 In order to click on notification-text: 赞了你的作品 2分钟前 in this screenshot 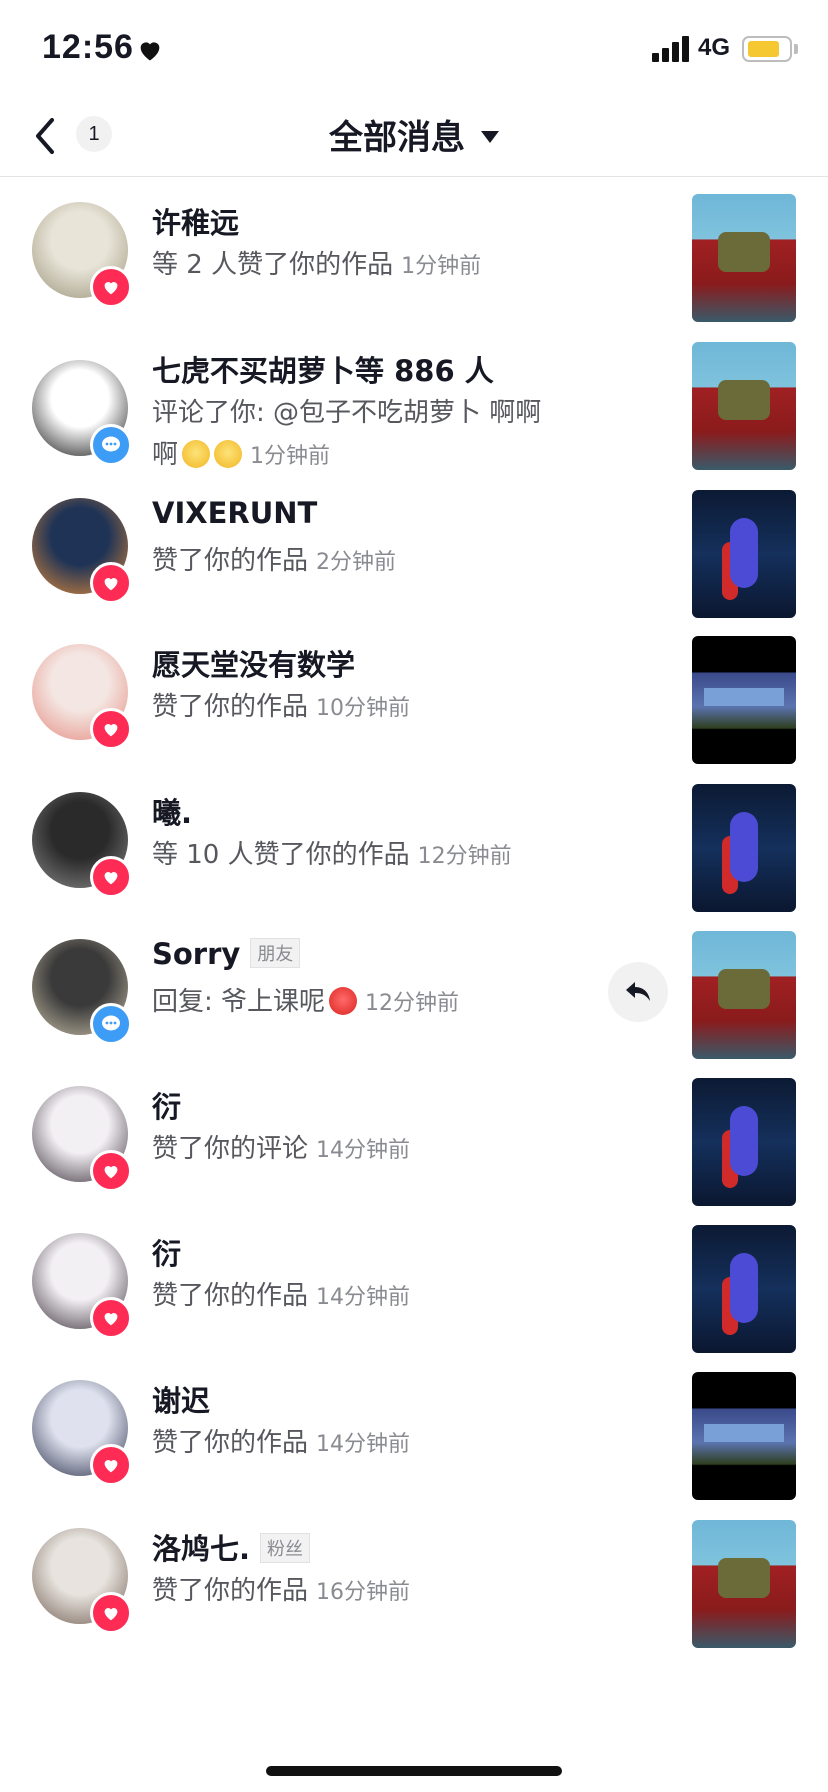, I will do `click(274, 558)`.